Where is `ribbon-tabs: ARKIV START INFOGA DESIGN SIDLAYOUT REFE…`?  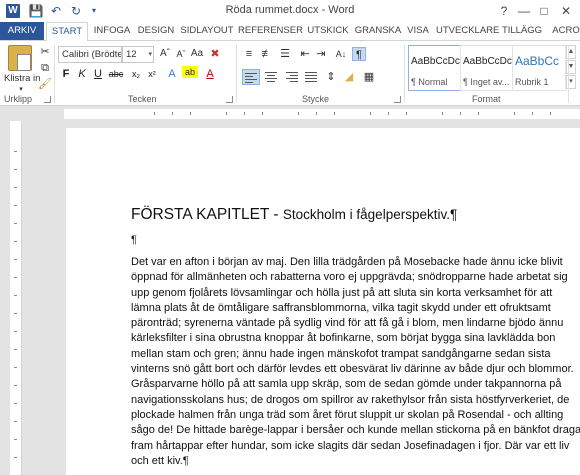 ribbon-tabs: ARKIV START INFOGA DESIGN SIDLAYOUT REFE… is located at coordinates (290, 31).